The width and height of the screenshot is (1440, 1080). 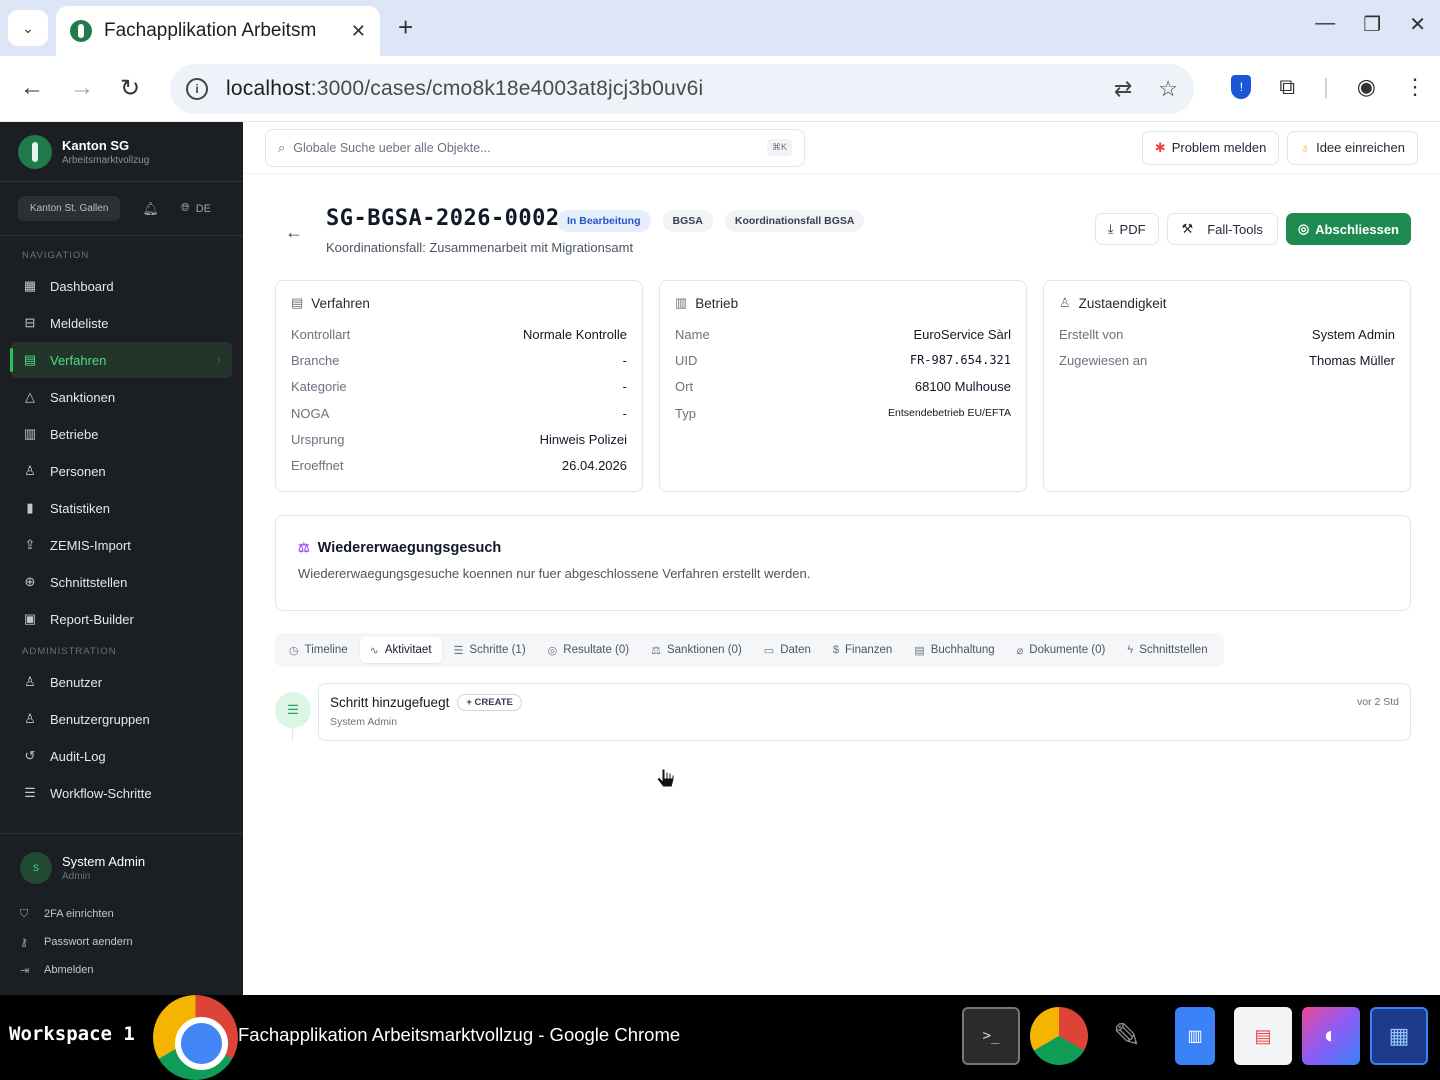 I want to click on terminal-icon: >_, so click(x=991, y=1036).